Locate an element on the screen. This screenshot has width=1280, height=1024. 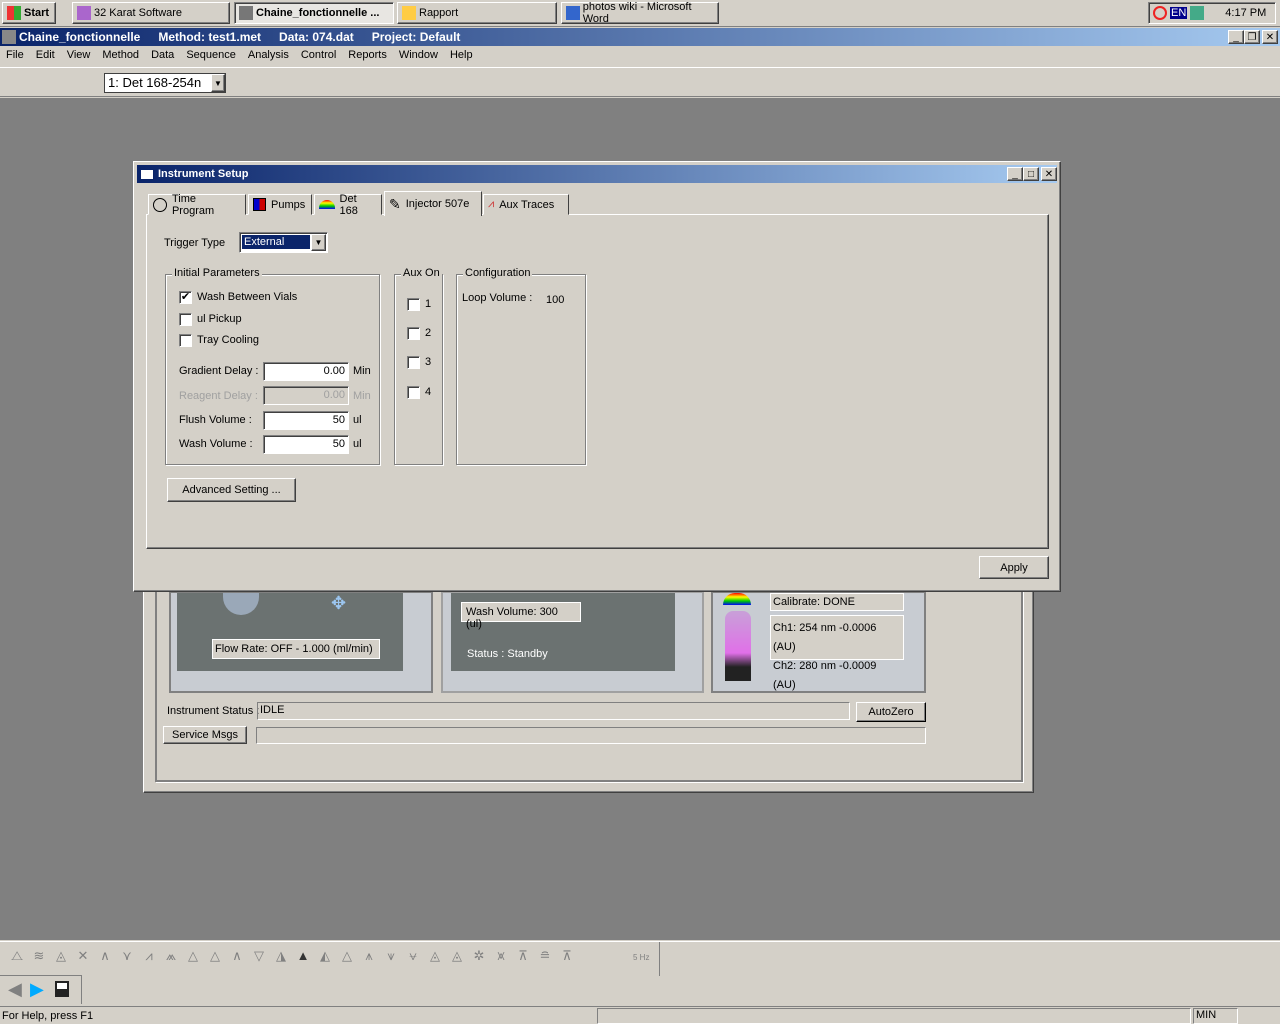
peak-tool-icon: ✲ is located at coordinates (479, 956).